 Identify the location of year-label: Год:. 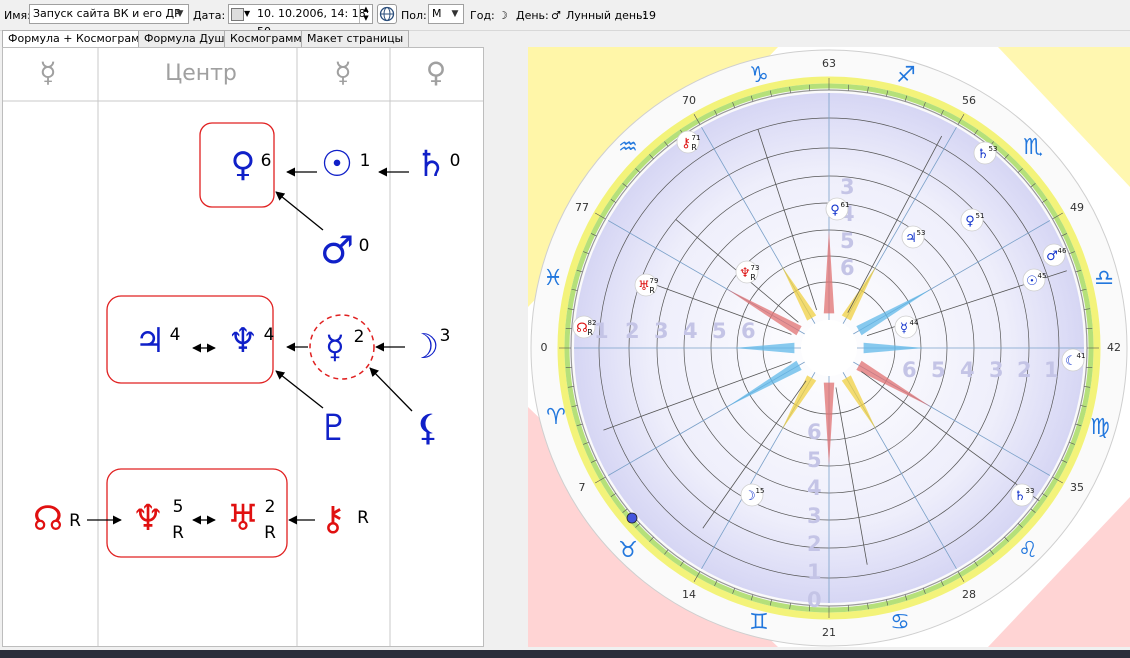
(482, 15).